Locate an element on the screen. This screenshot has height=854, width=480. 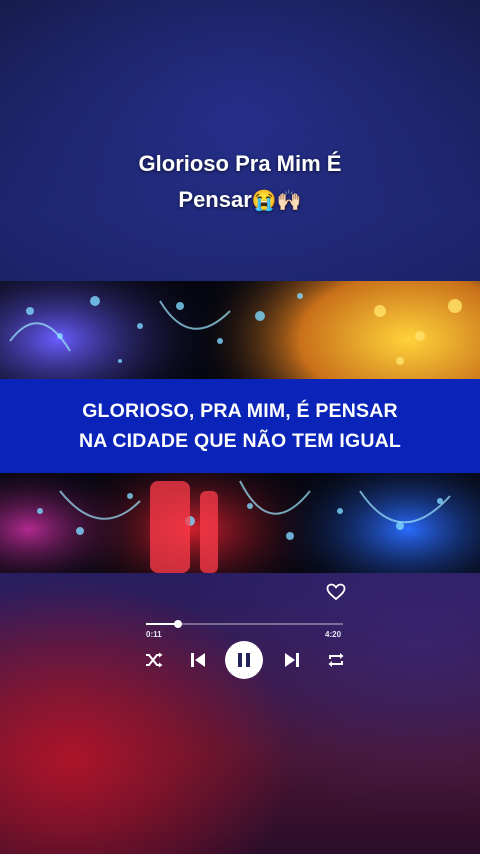
progress-knob is located at coordinates (177, 624).